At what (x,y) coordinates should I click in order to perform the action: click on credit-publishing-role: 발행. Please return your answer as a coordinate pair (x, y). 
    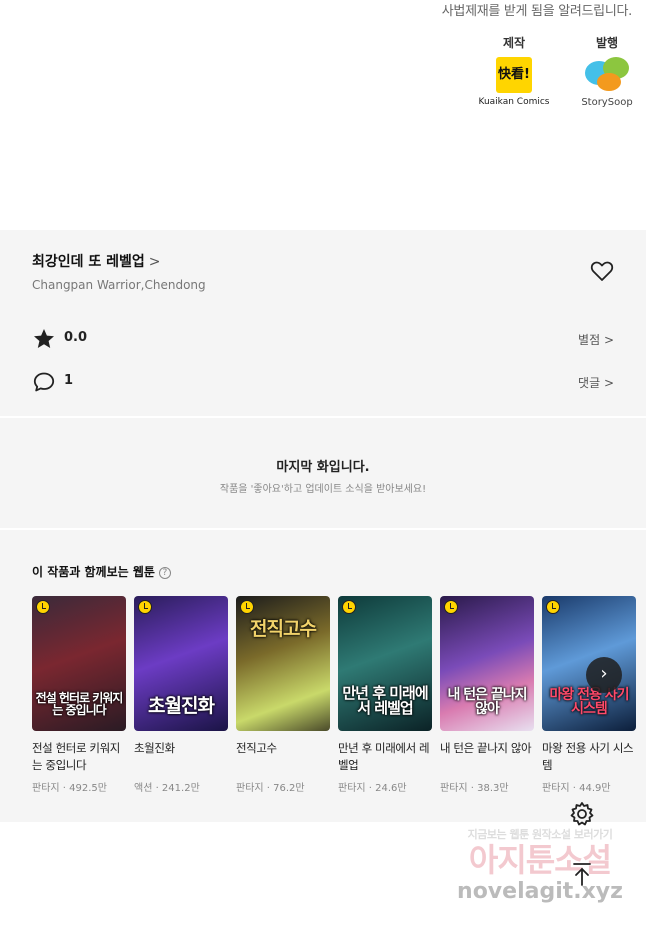
    Looking at the image, I should click on (607, 43).